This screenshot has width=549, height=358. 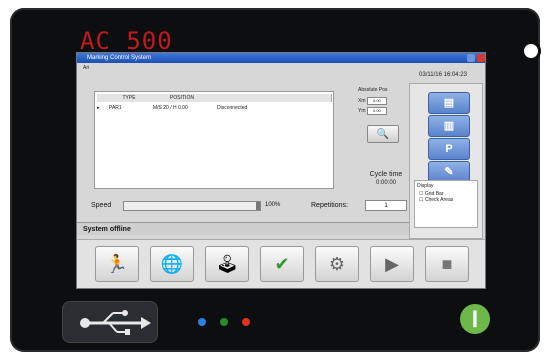 I want to click on new-file-icon: ▤, so click(x=449, y=103).